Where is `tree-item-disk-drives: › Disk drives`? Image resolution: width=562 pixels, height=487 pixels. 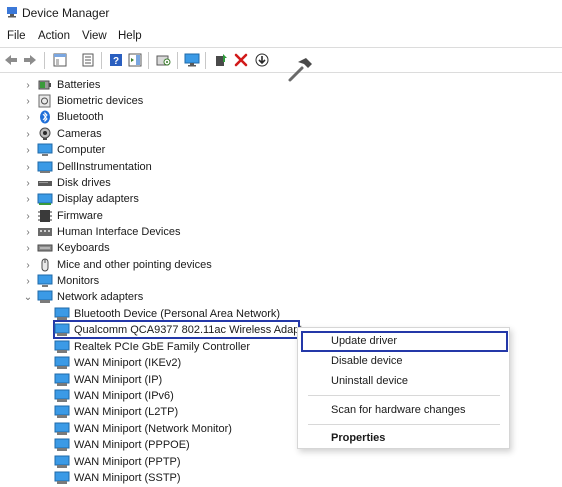
tree-item-disk-drives: › Disk drives is located at coordinates (68, 183).